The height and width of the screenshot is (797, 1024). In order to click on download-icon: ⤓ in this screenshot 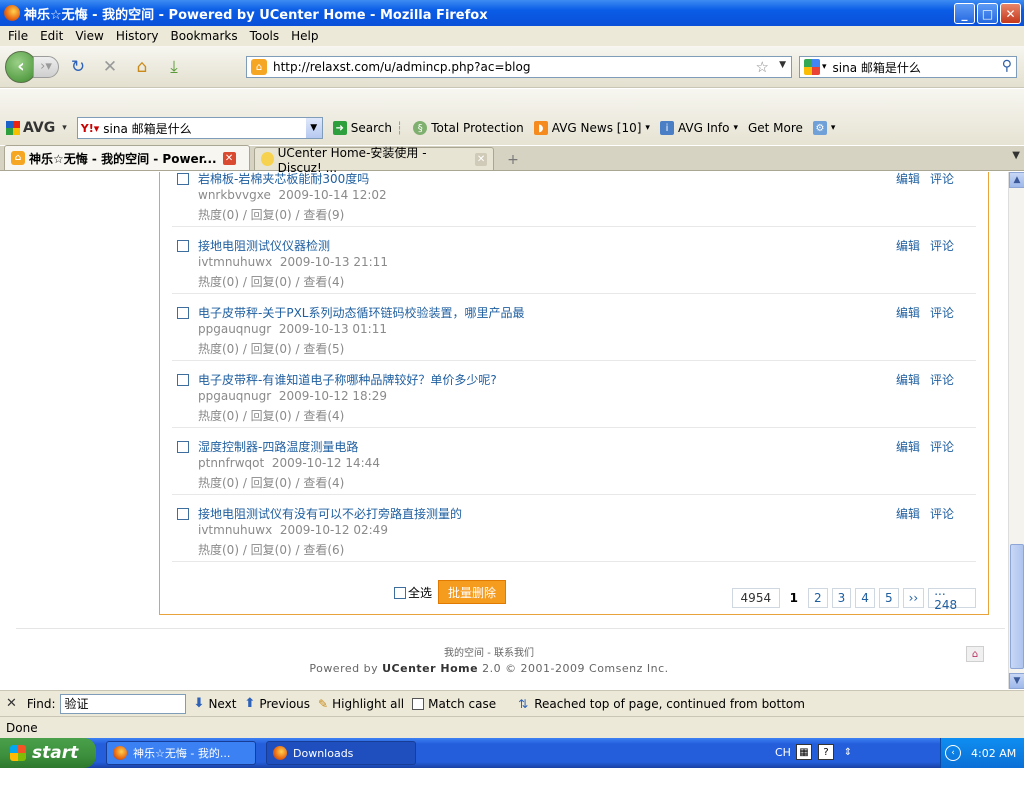, I will do `click(174, 67)`.